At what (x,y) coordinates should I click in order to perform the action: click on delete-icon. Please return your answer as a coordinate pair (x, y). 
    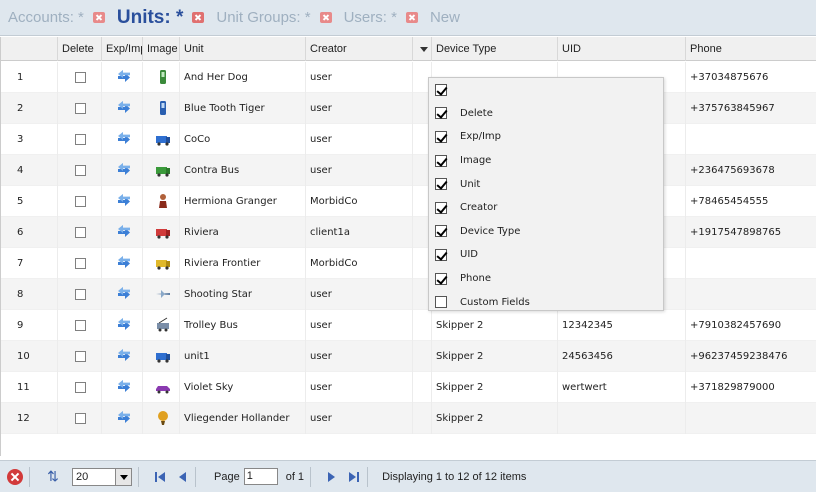
    Looking at the image, I should click on (15, 476).